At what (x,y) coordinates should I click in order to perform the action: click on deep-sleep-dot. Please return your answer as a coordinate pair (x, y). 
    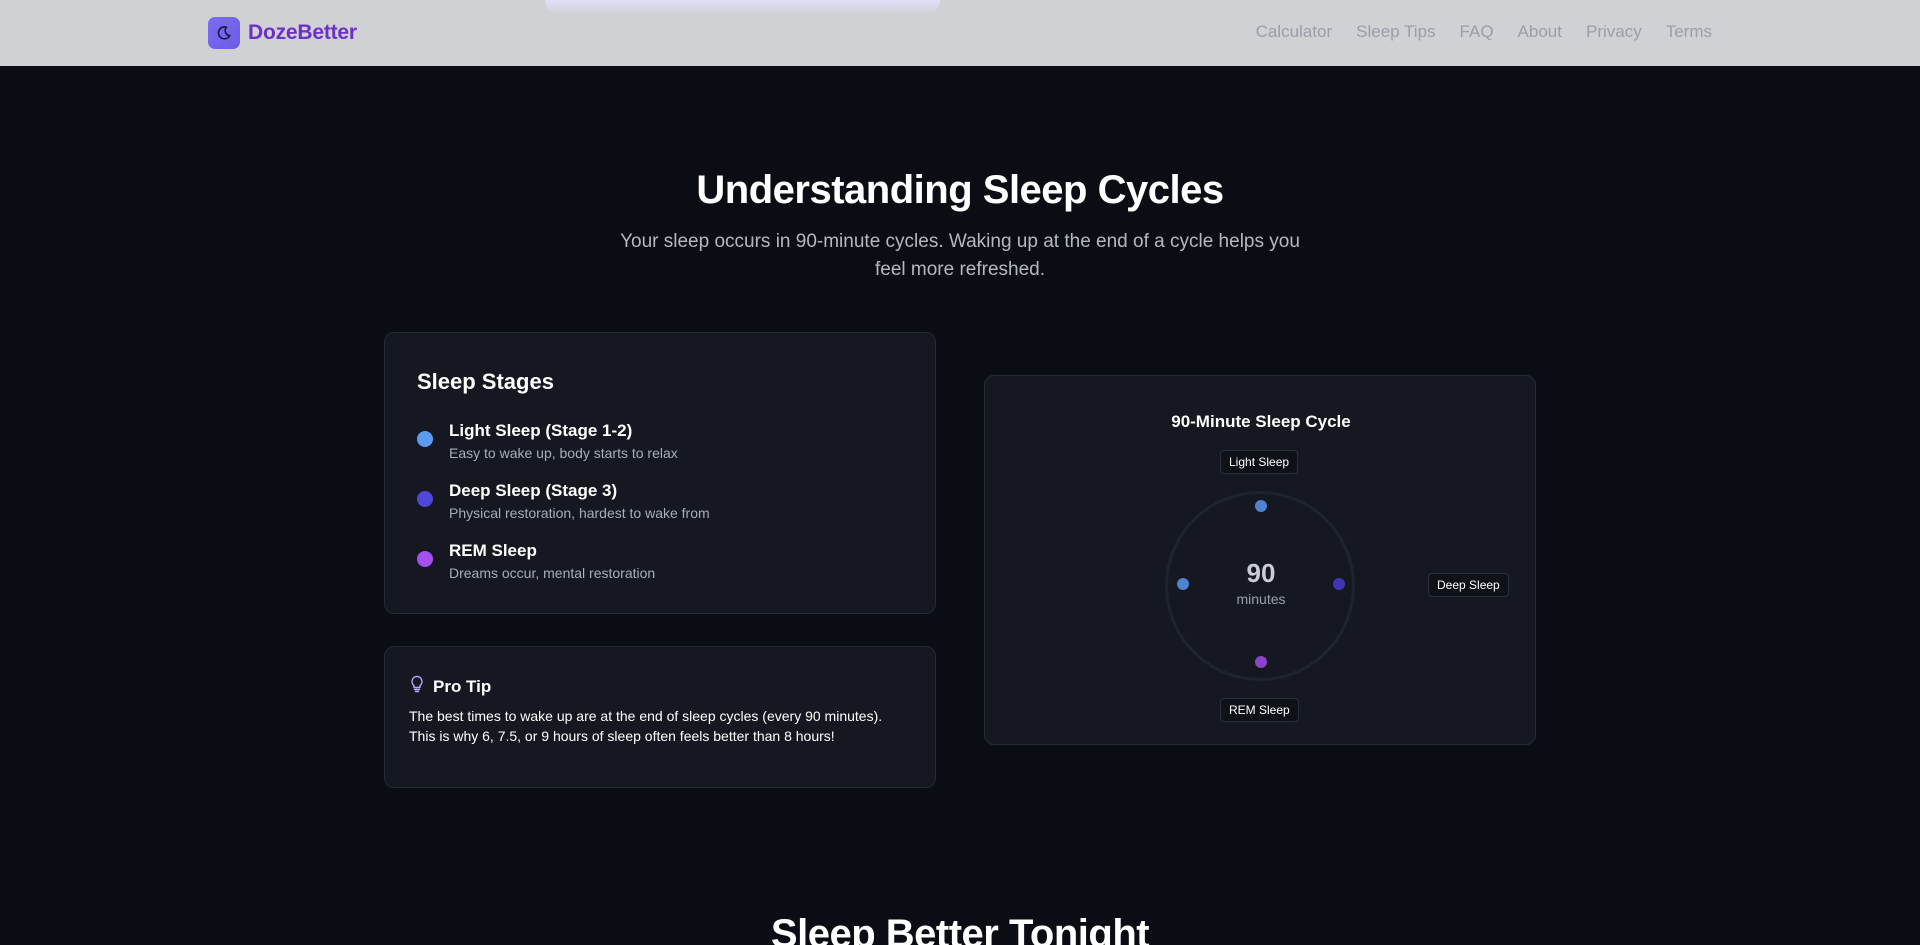
    Looking at the image, I should click on (425, 499).